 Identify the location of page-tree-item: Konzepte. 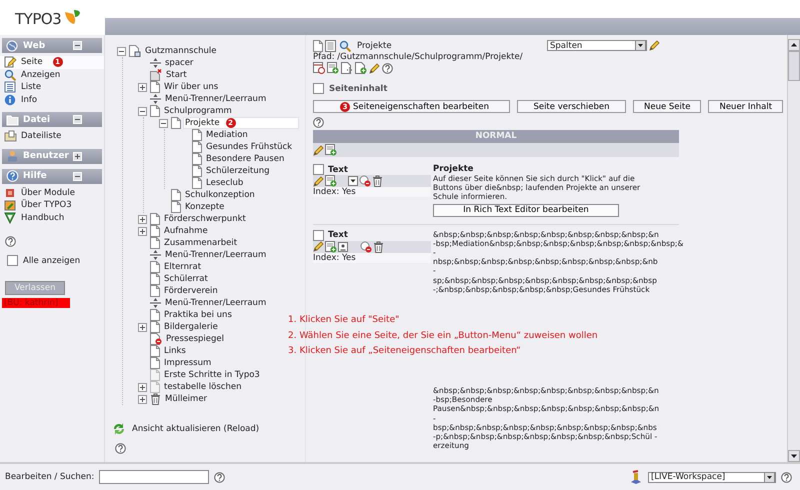
(207, 207).